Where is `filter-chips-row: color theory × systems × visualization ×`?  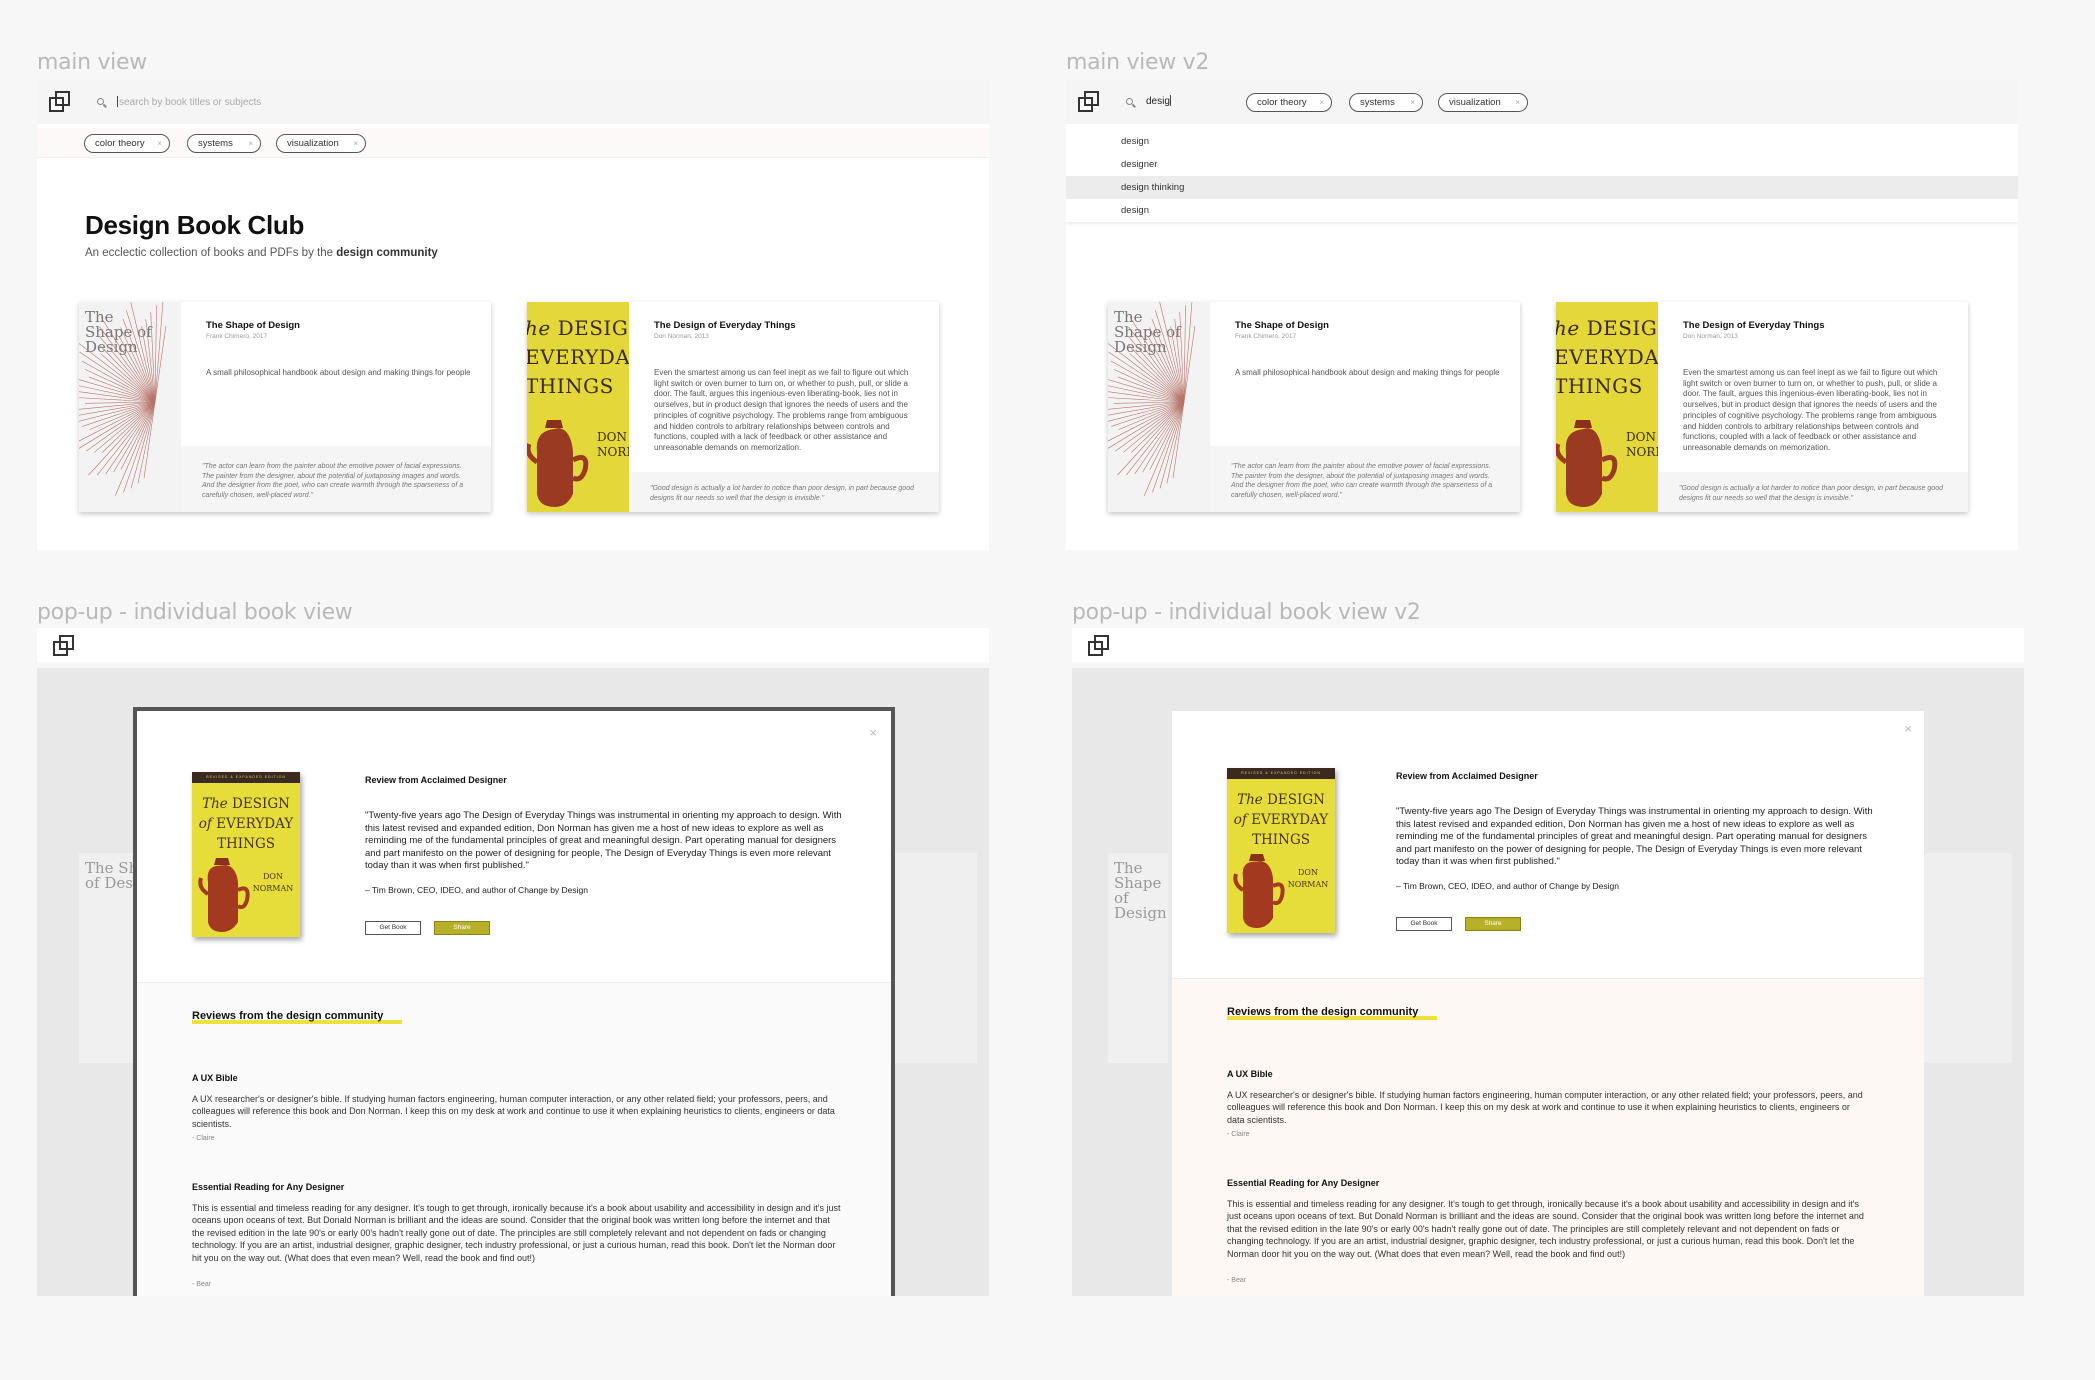
filter-chips-row: color theory × systems × visualization × is located at coordinates (513, 143).